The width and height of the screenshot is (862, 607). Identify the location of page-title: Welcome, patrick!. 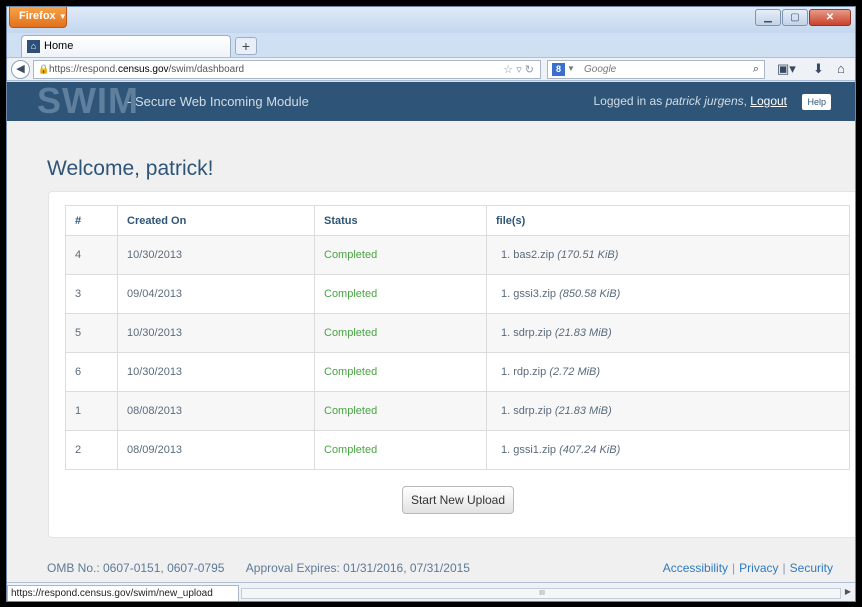
(130, 168).